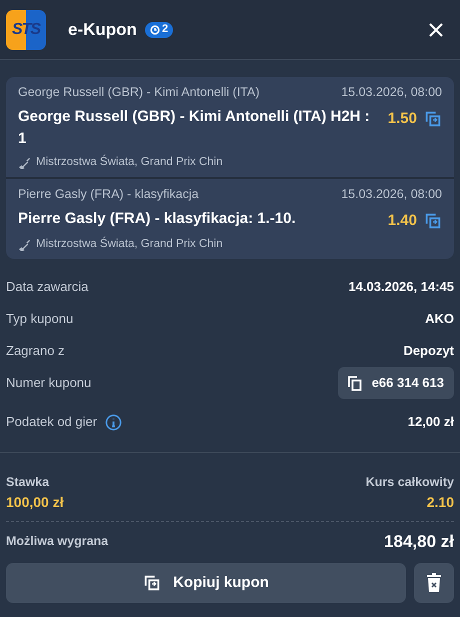  I want to click on delete-button, so click(434, 582).